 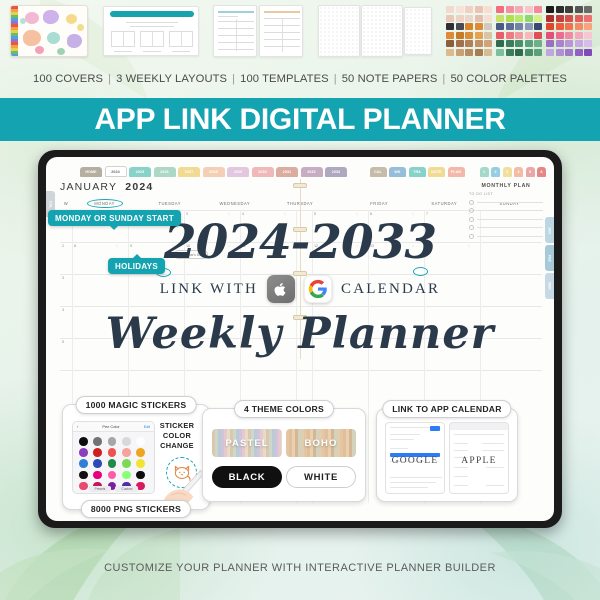 What do you see at coordinates (208, 288) in the screenshot?
I see `link-with-label: LINK WITH` at bounding box center [208, 288].